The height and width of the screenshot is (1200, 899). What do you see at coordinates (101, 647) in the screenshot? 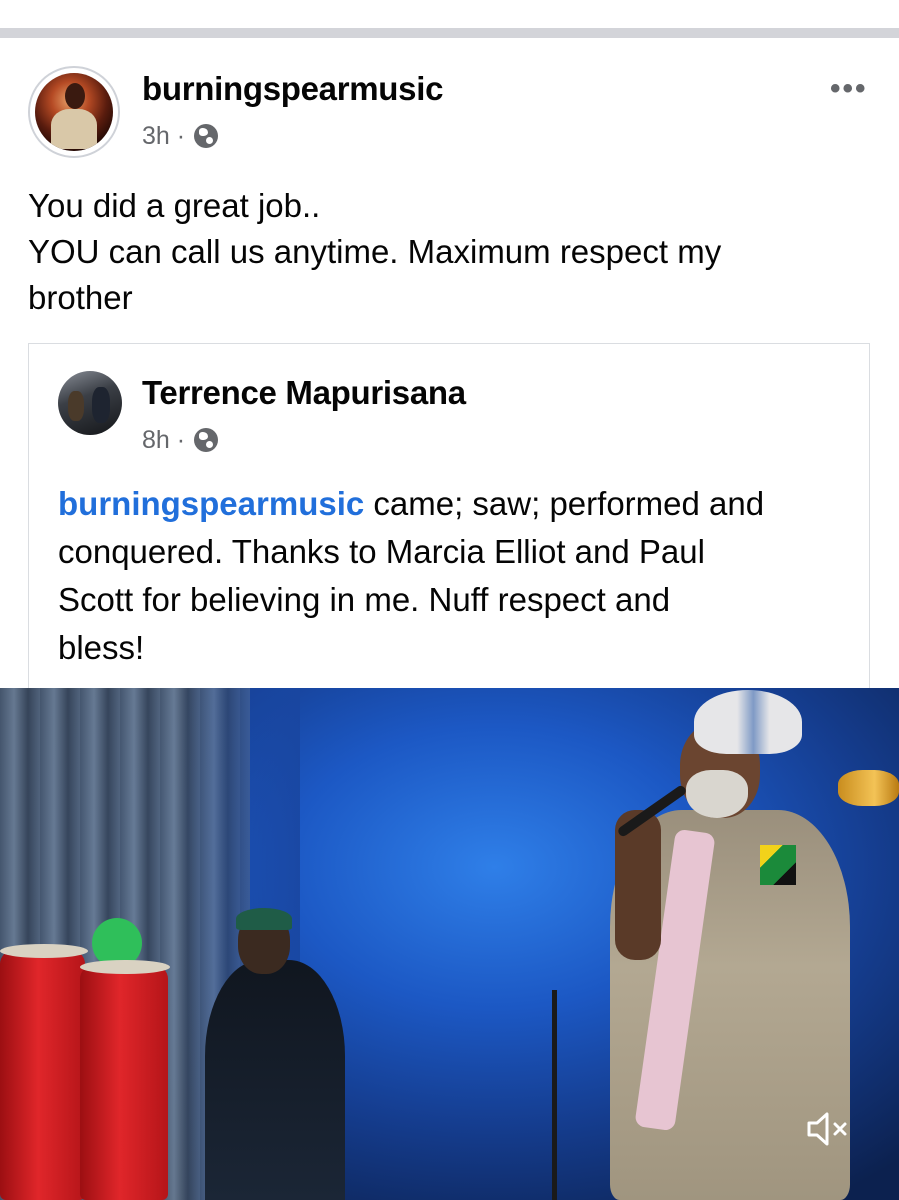
I see `shared-text-line: bless!` at bounding box center [101, 647].